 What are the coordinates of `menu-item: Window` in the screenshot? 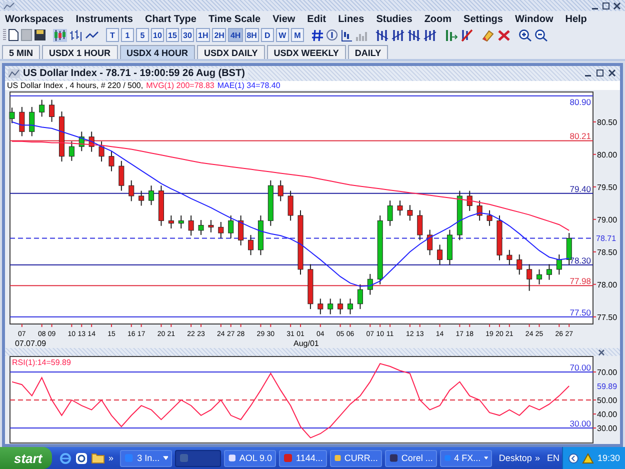 It's located at (534, 19).